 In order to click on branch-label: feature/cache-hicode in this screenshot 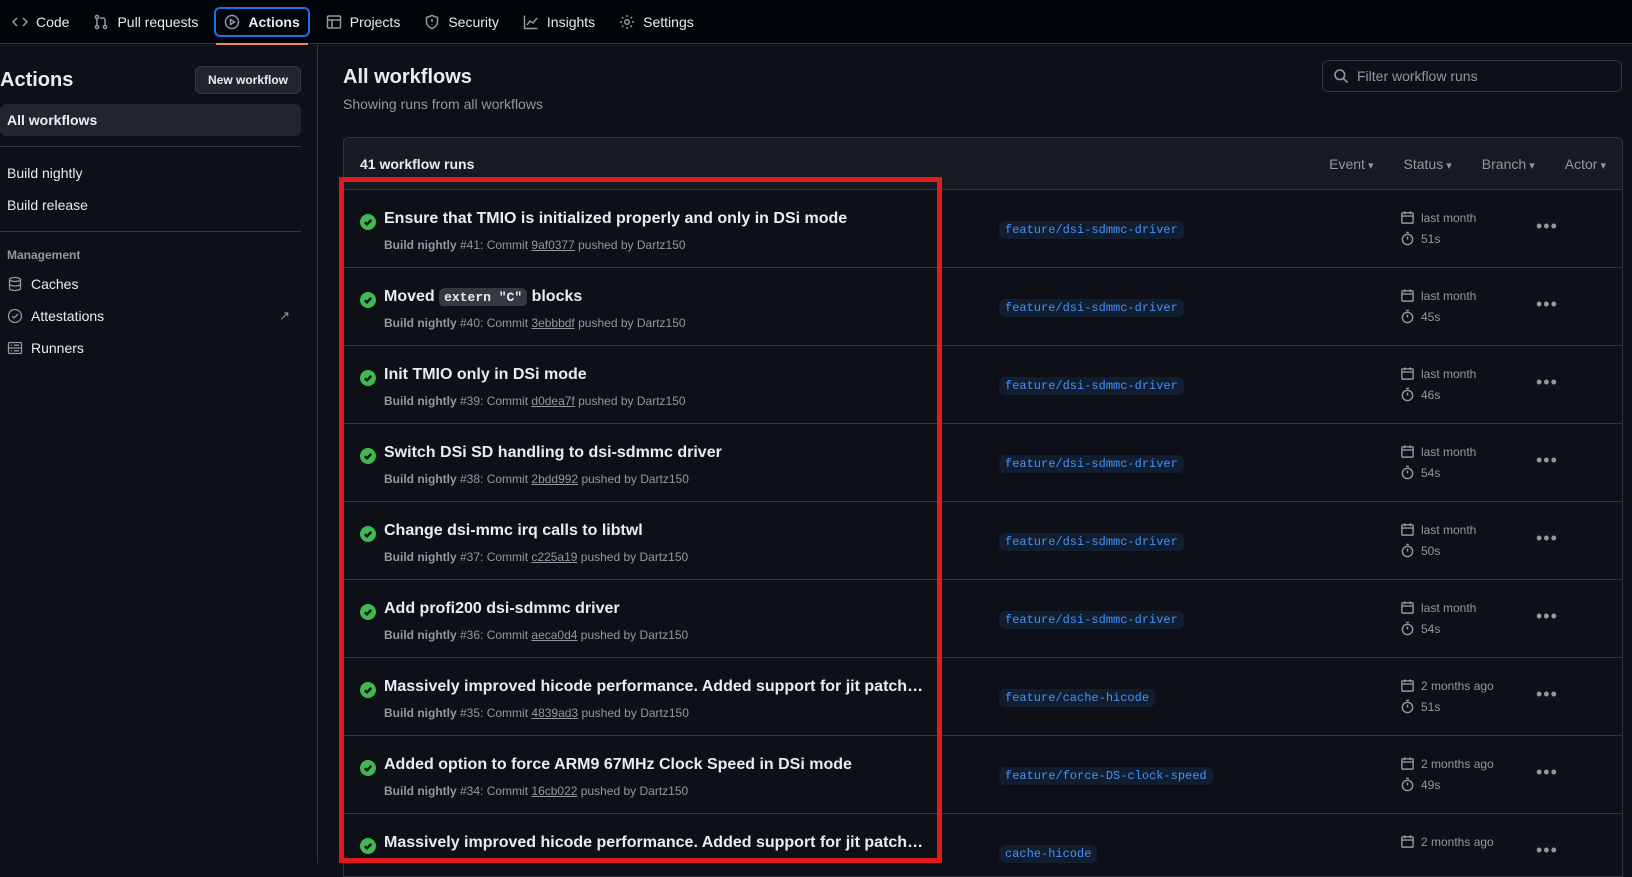, I will do `click(1077, 698)`.